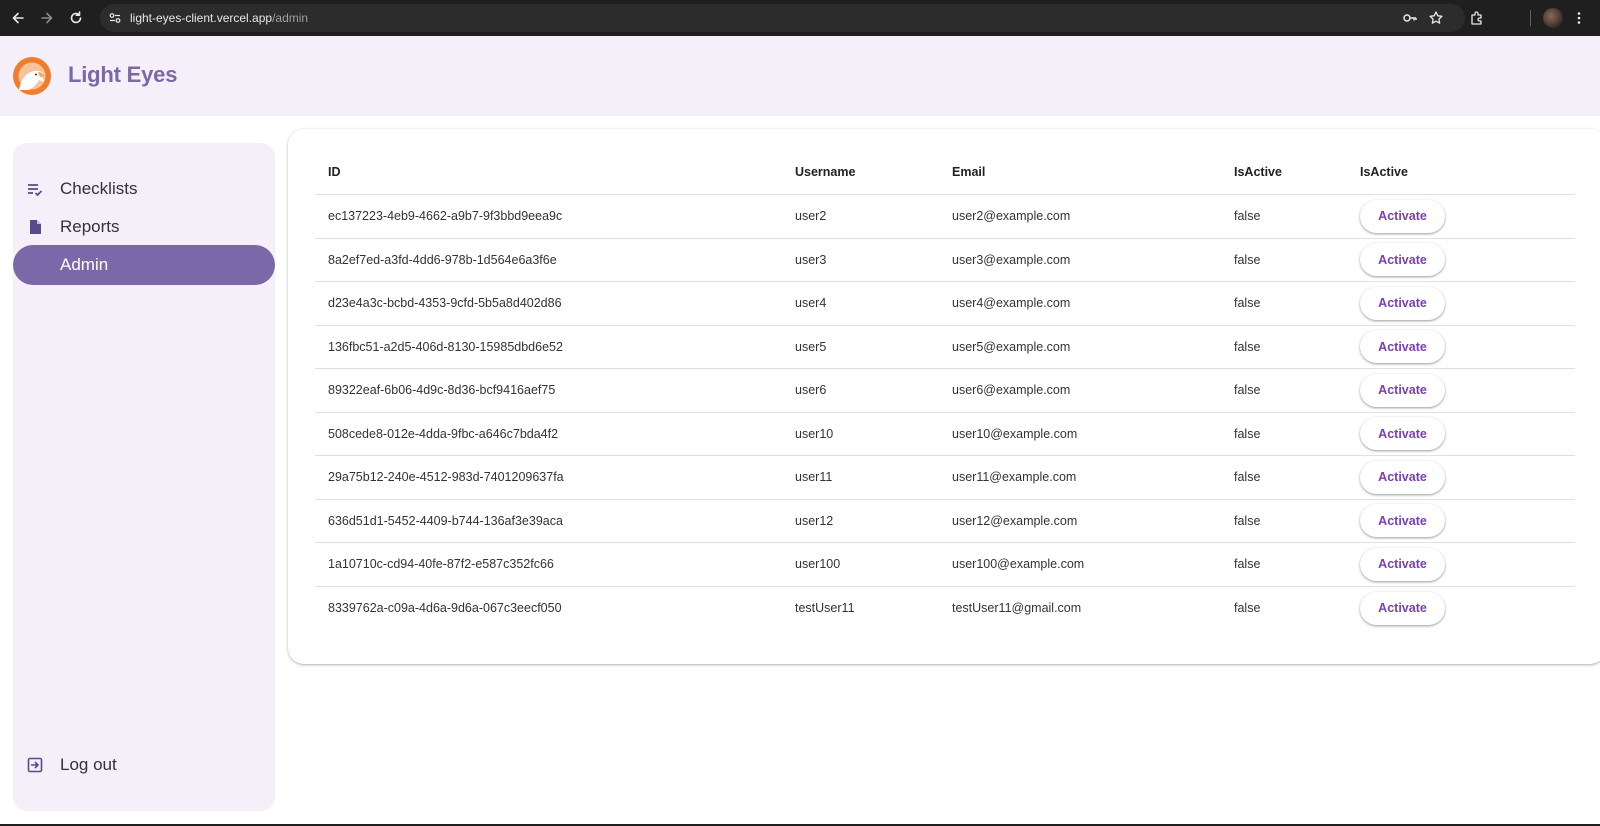 The image size is (1600, 826). What do you see at coordinates (144, 227) in the screenshot?
I see `sidebar-item-reports: Reports` at bounding box center [144, 227].